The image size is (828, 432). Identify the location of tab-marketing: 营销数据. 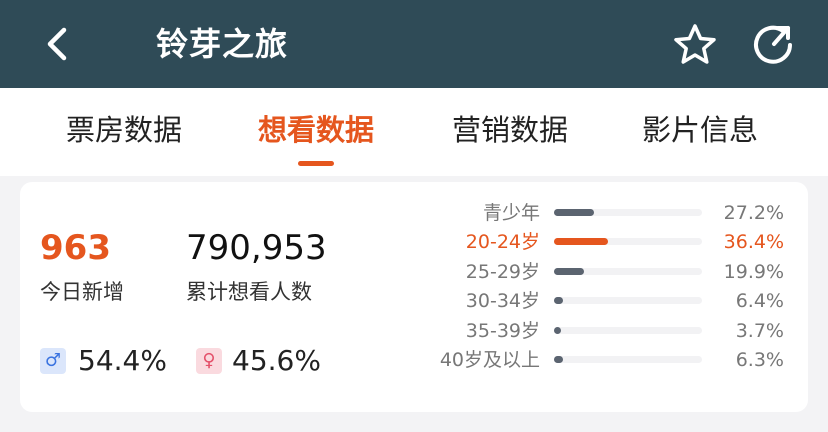
(510, 130).